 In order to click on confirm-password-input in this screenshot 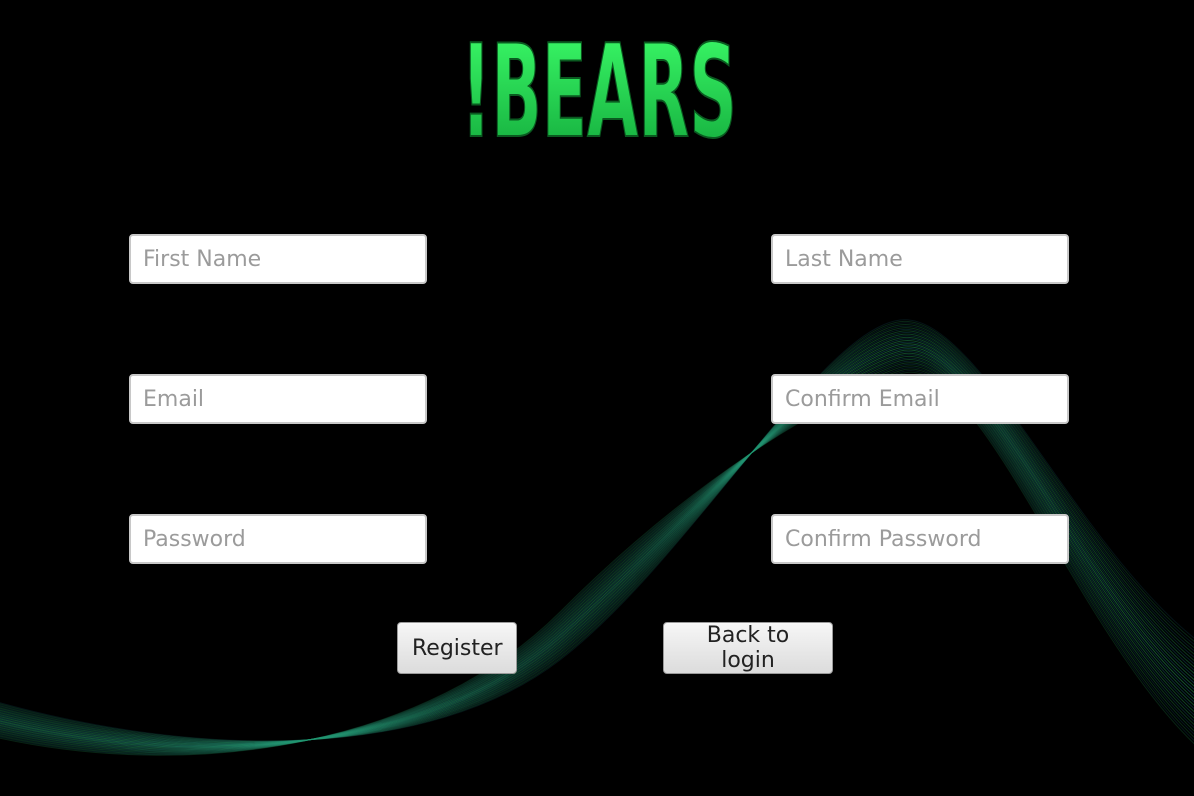, I will do `click(920, 539)`.